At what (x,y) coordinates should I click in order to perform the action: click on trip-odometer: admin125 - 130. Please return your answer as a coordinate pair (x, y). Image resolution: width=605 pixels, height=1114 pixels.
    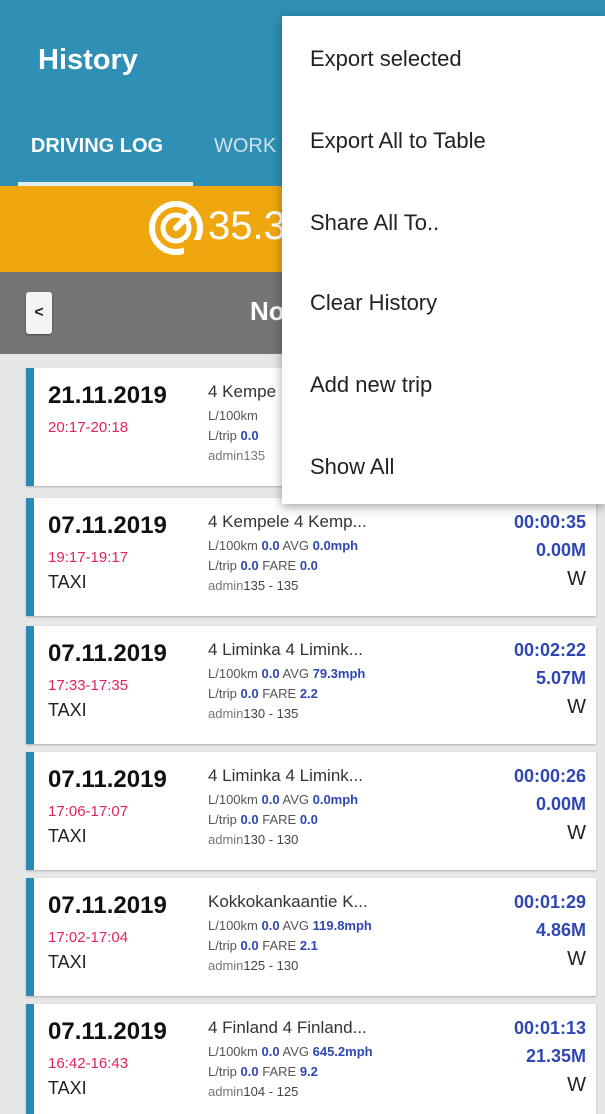
    Looking at the image, I should click on (253, 965).